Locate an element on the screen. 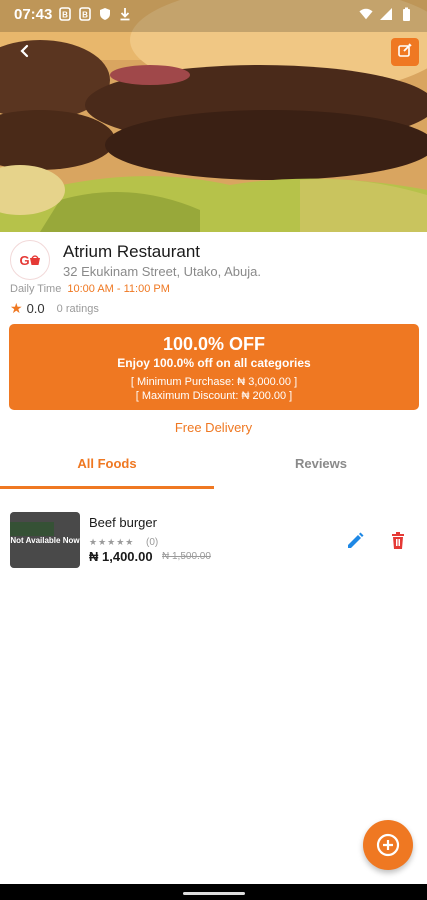 This screenshot has height=900, width=427. wifi-icon is located at coordinates (366, 14).